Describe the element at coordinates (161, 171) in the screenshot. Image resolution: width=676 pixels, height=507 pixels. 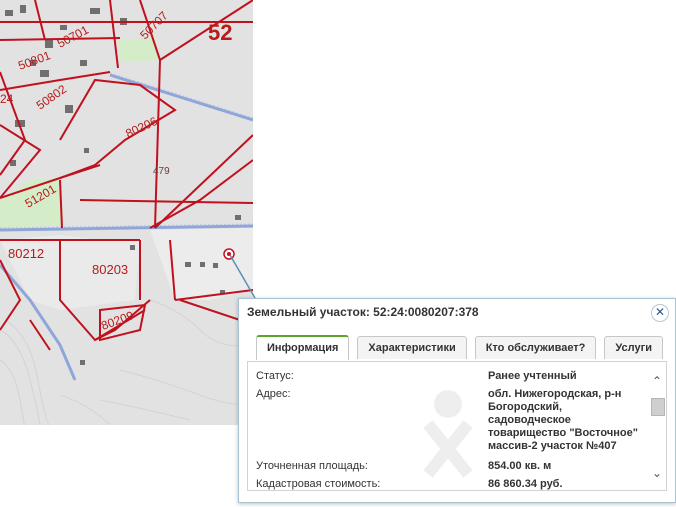
I see `parcel-label: 479` at that location.